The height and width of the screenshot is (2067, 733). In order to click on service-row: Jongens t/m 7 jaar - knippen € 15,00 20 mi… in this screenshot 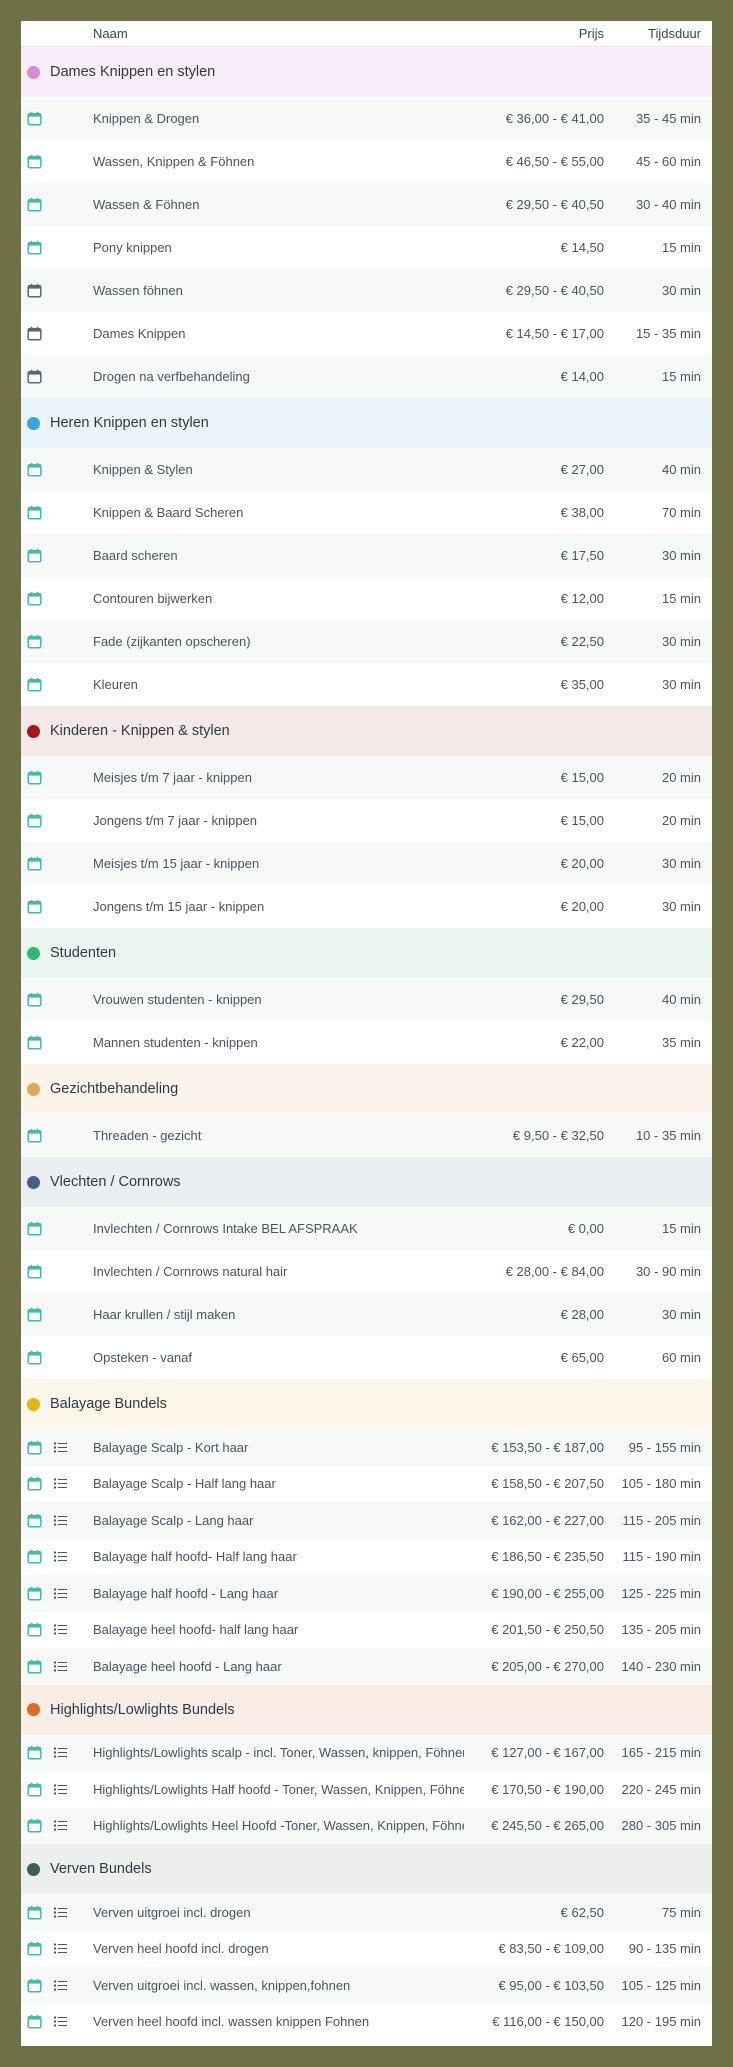, I will do `click(366, 820)`.